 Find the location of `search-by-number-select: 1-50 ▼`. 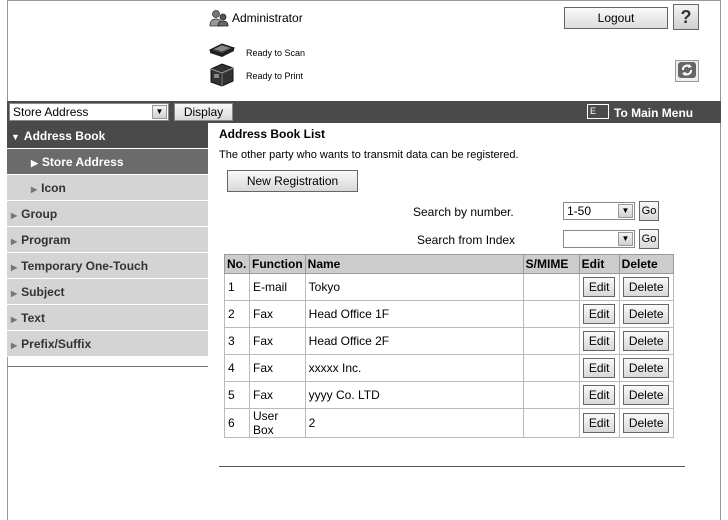

search-by-number-select: 1-50 ▼ is located at coordinates (599, 211).